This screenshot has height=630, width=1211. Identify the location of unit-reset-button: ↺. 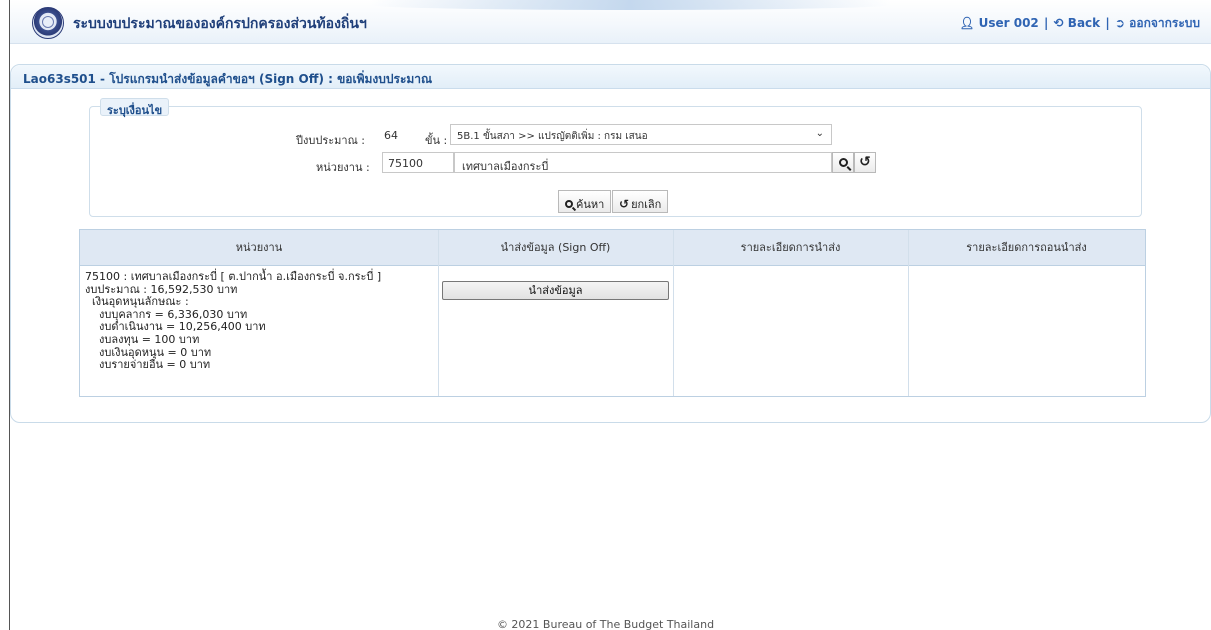
(865, 162).